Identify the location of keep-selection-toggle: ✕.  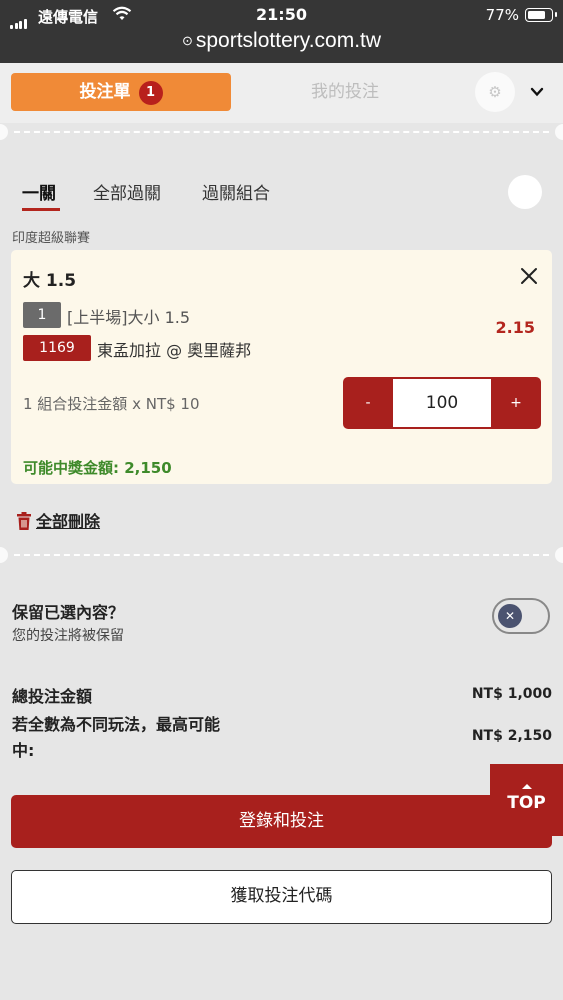
(521, 616).